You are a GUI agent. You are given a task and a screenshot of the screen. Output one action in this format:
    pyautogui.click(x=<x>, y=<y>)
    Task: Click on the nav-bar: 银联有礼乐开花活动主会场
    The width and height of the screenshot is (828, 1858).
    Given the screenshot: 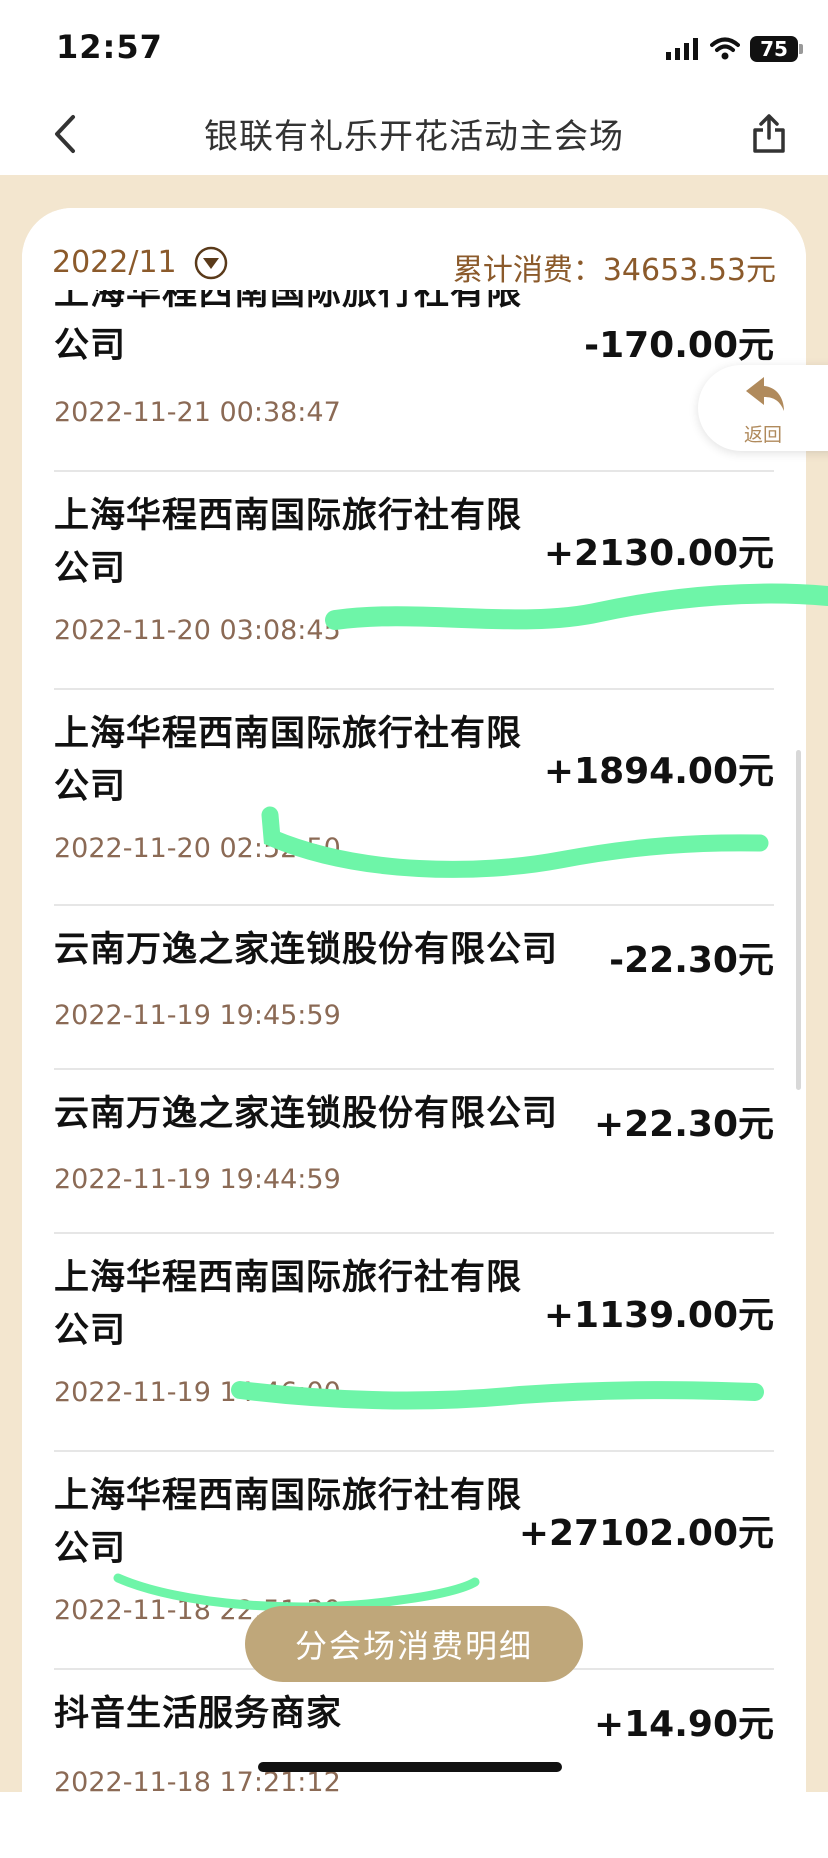 What is the action you would take?
    pyautogui.click(x=414, y=135)
    